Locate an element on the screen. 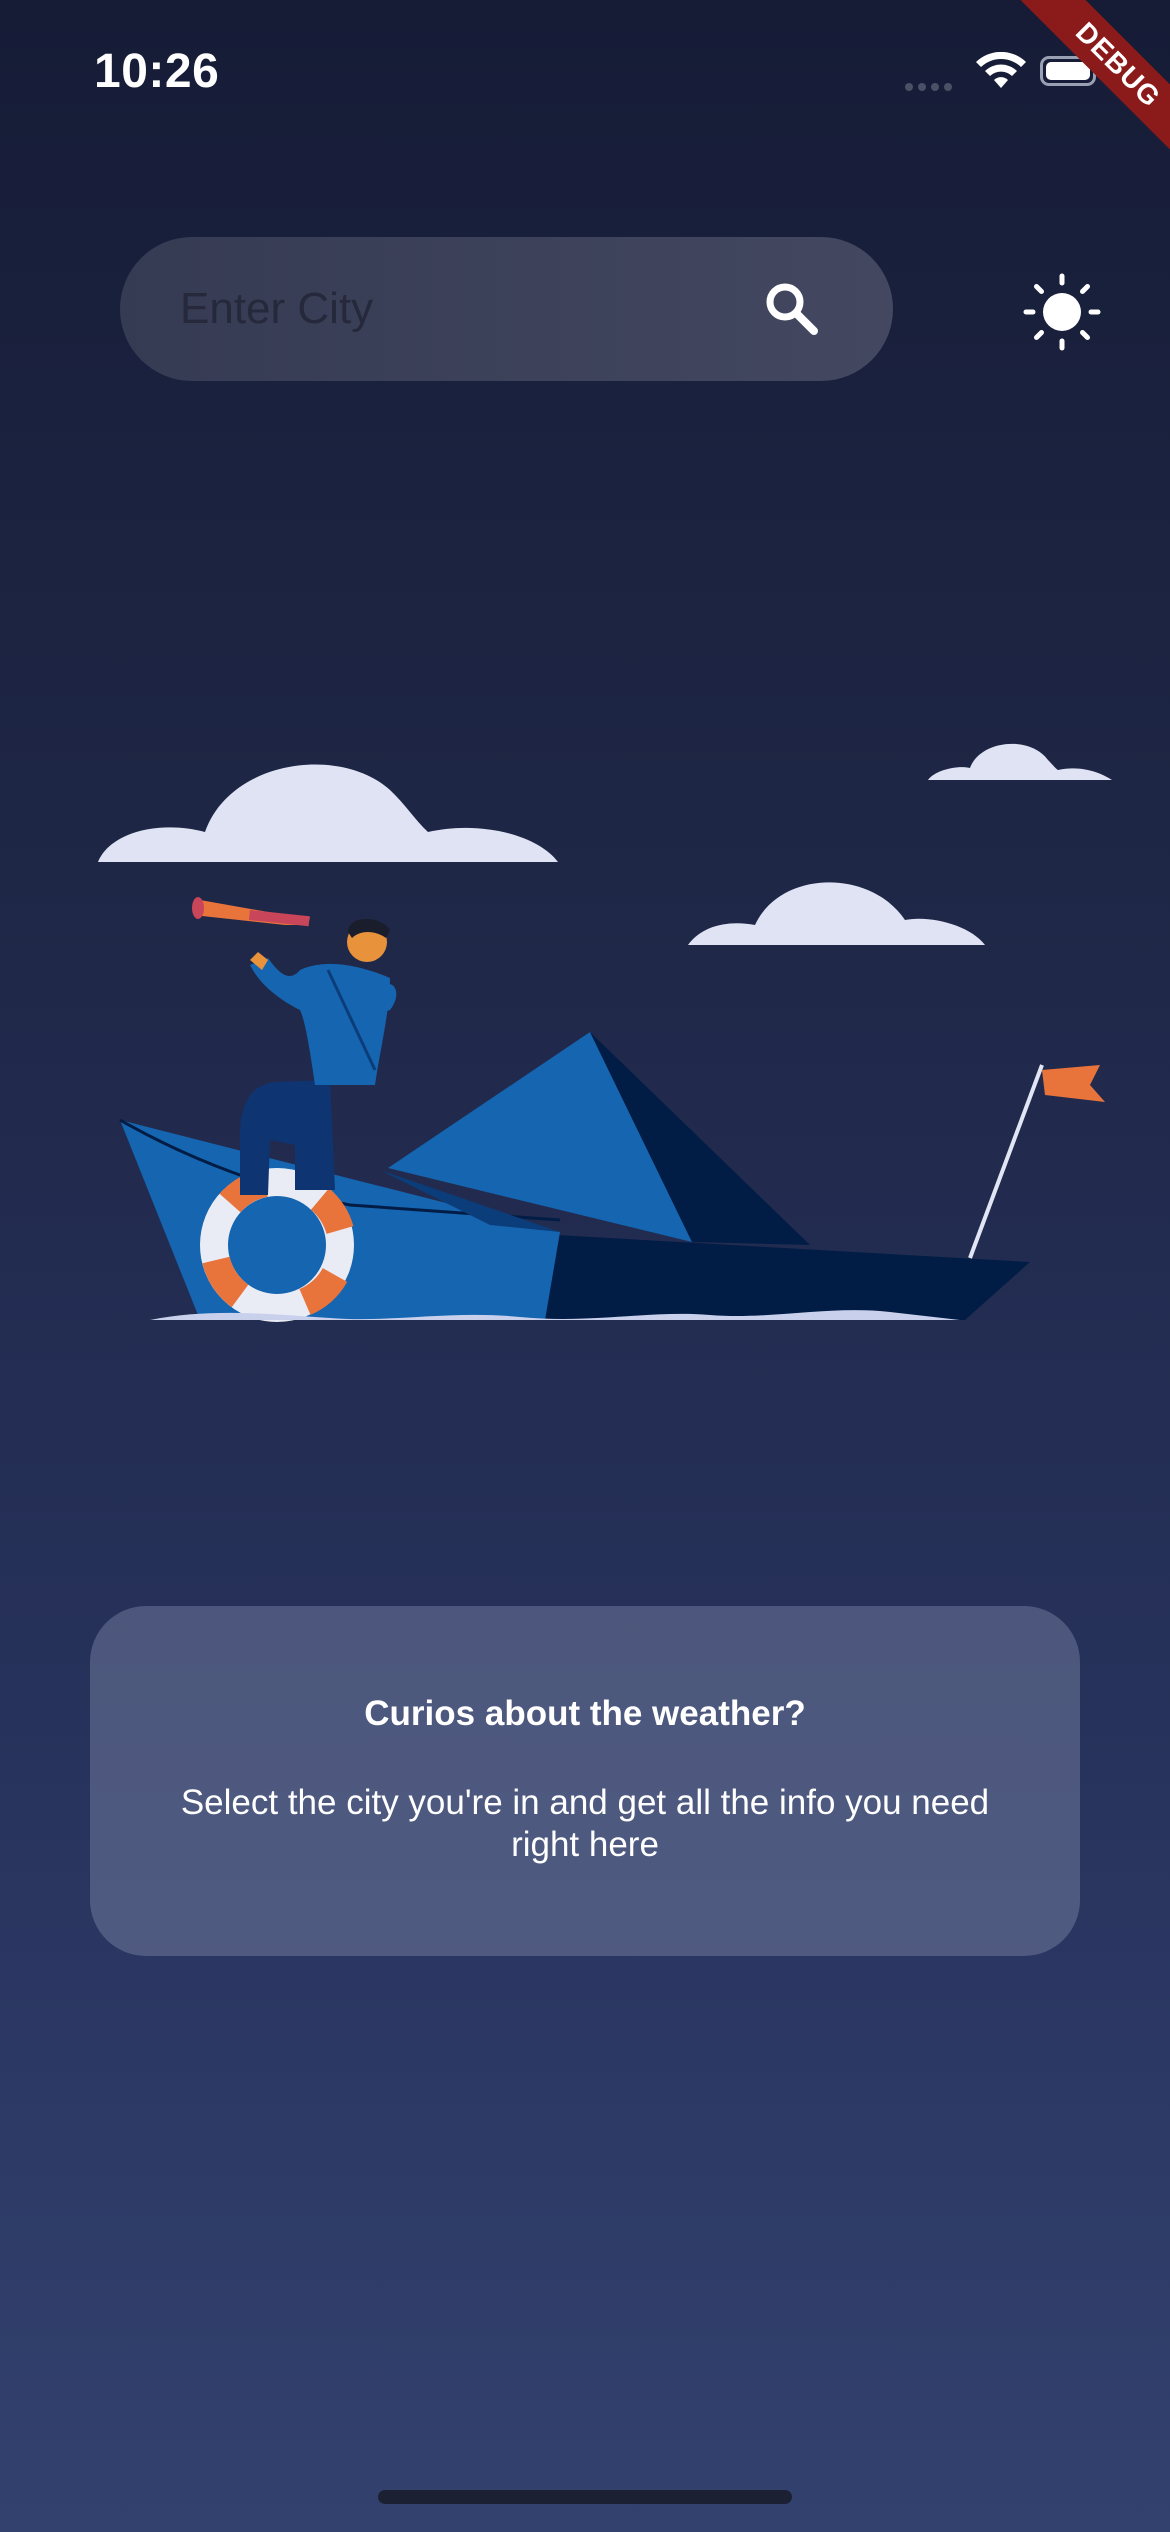 The image size is (1170, 2532). city-search-input is located at coordinates (460, 309).